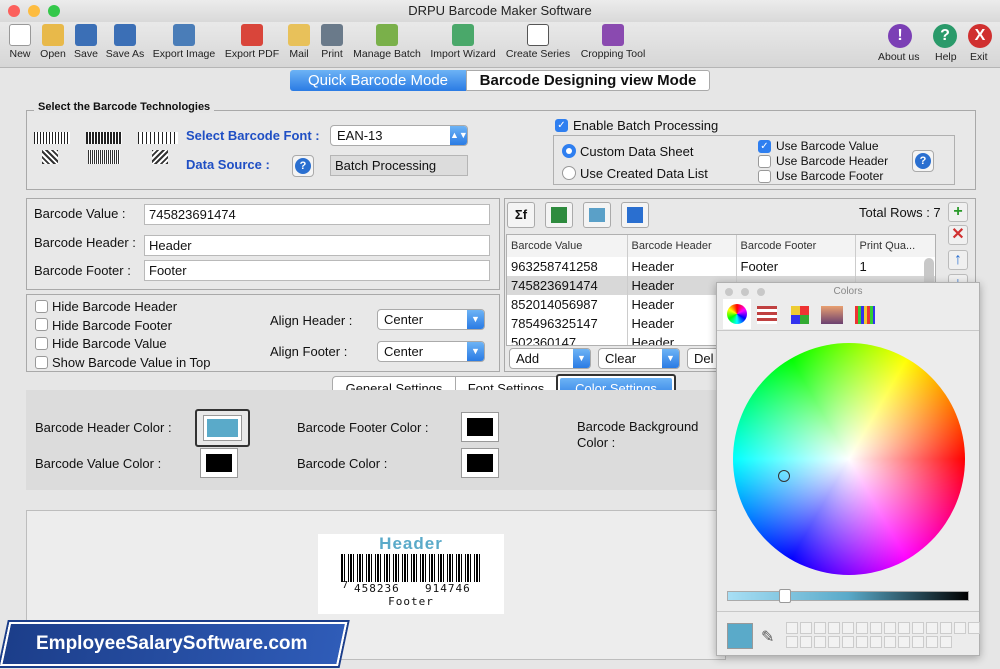 This screenshot has height=669, width=1000. I want to click on column-header: Barcode Footer, so click(796, 246).